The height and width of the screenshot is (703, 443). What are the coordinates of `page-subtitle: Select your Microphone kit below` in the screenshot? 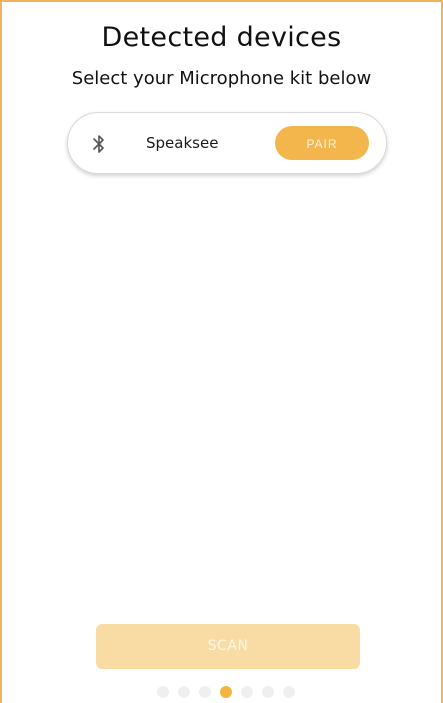 It's located at (221, 78).